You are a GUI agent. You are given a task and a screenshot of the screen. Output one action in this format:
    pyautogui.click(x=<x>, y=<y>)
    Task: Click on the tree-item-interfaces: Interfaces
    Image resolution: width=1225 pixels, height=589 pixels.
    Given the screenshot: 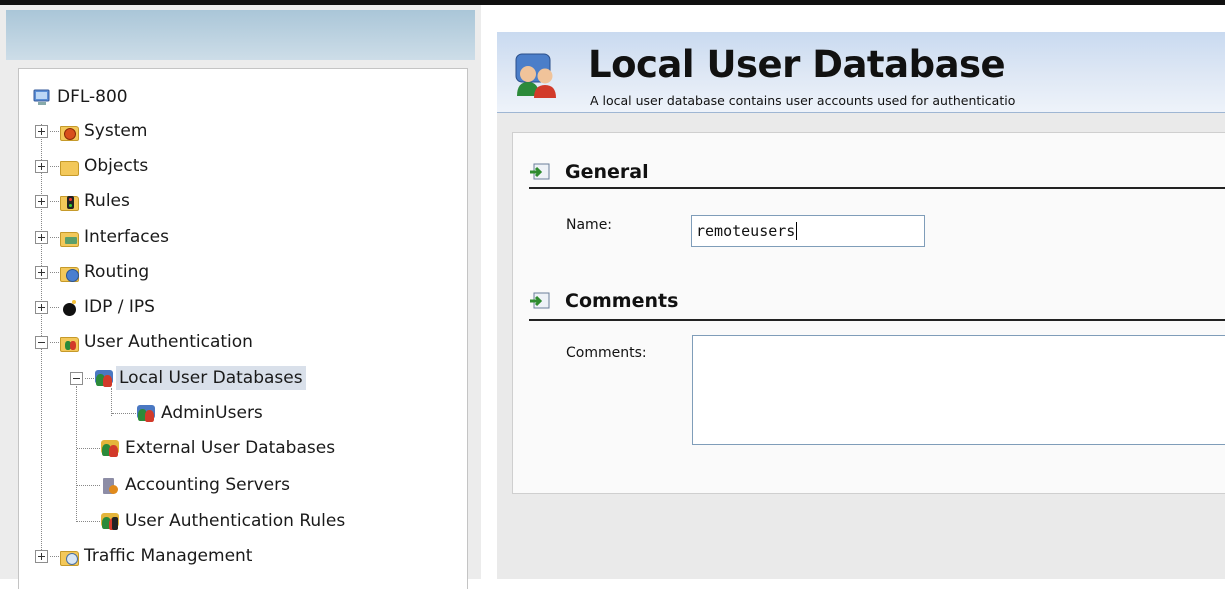 What is the action you would take?
    pyautogui.click(x=103, y=237)
    